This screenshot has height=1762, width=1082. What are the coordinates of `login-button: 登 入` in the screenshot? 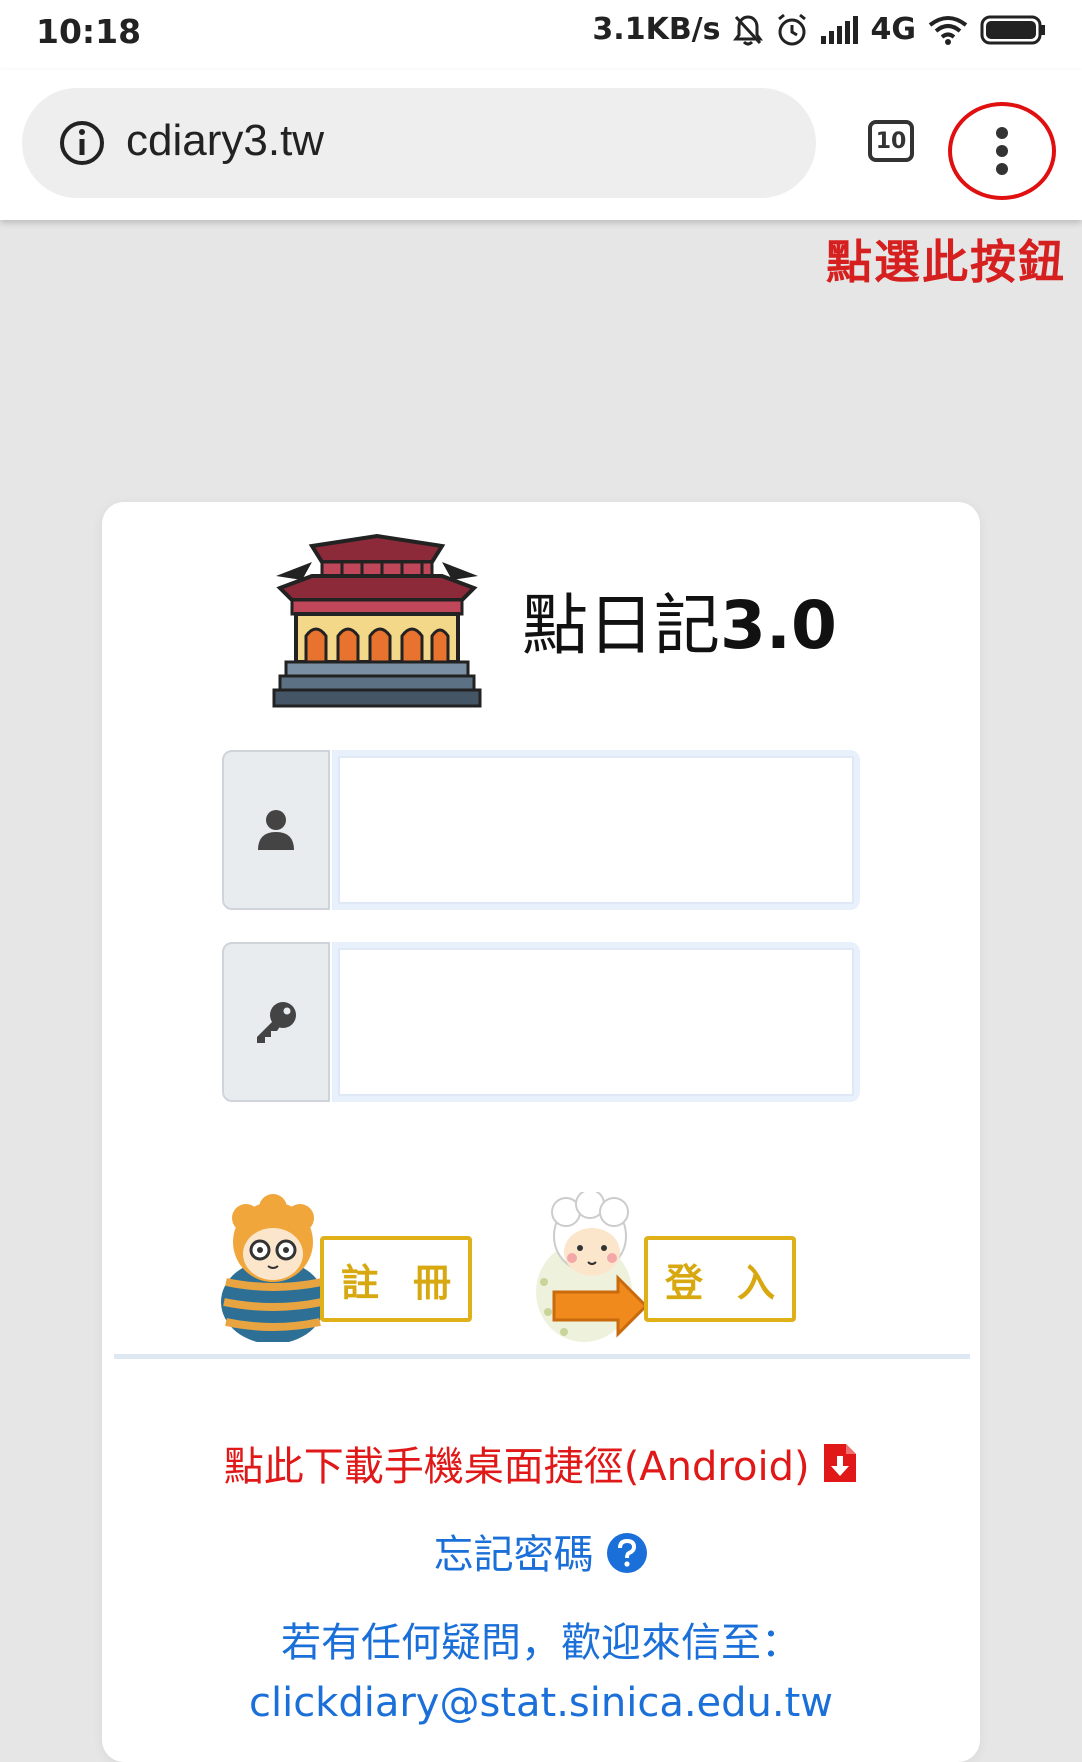 It's located at (665, 1267).